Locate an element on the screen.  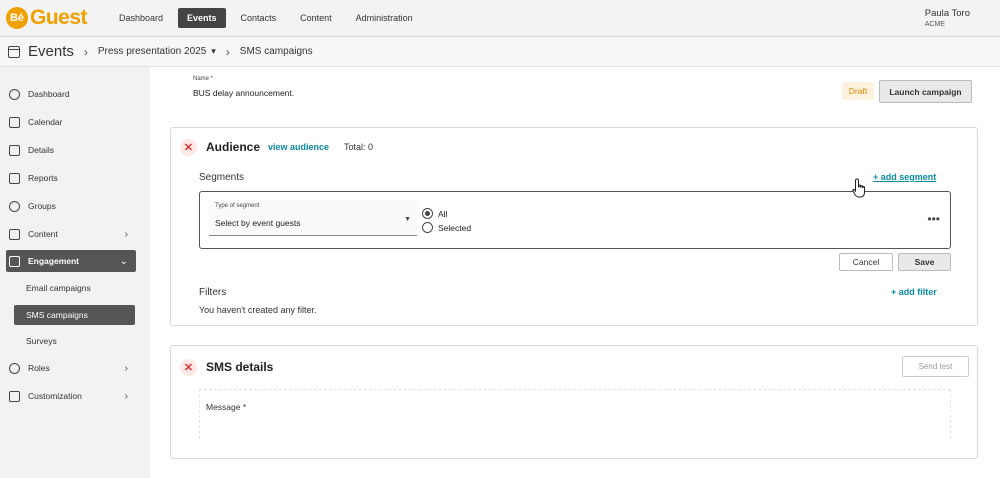
audience-title: Audience is located at coordinates (233, 147).